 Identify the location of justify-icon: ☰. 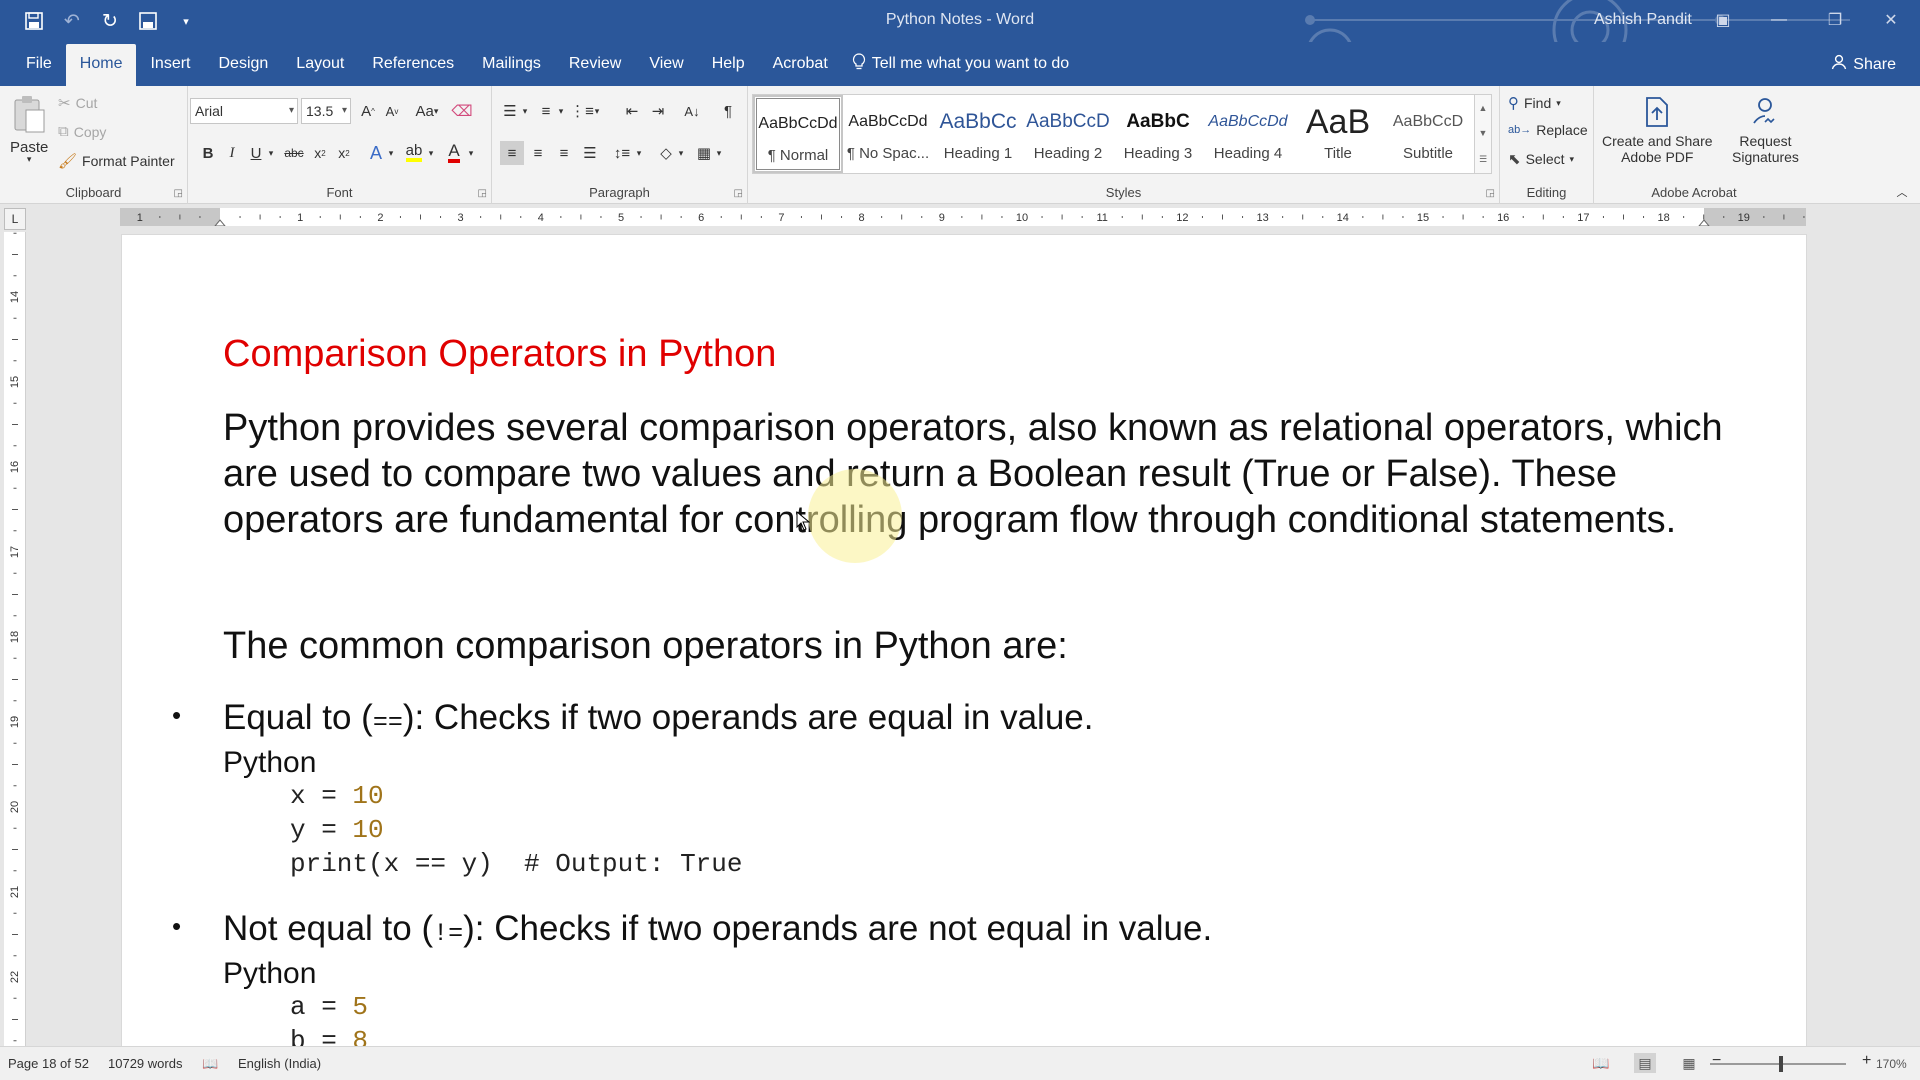
(590, 153).